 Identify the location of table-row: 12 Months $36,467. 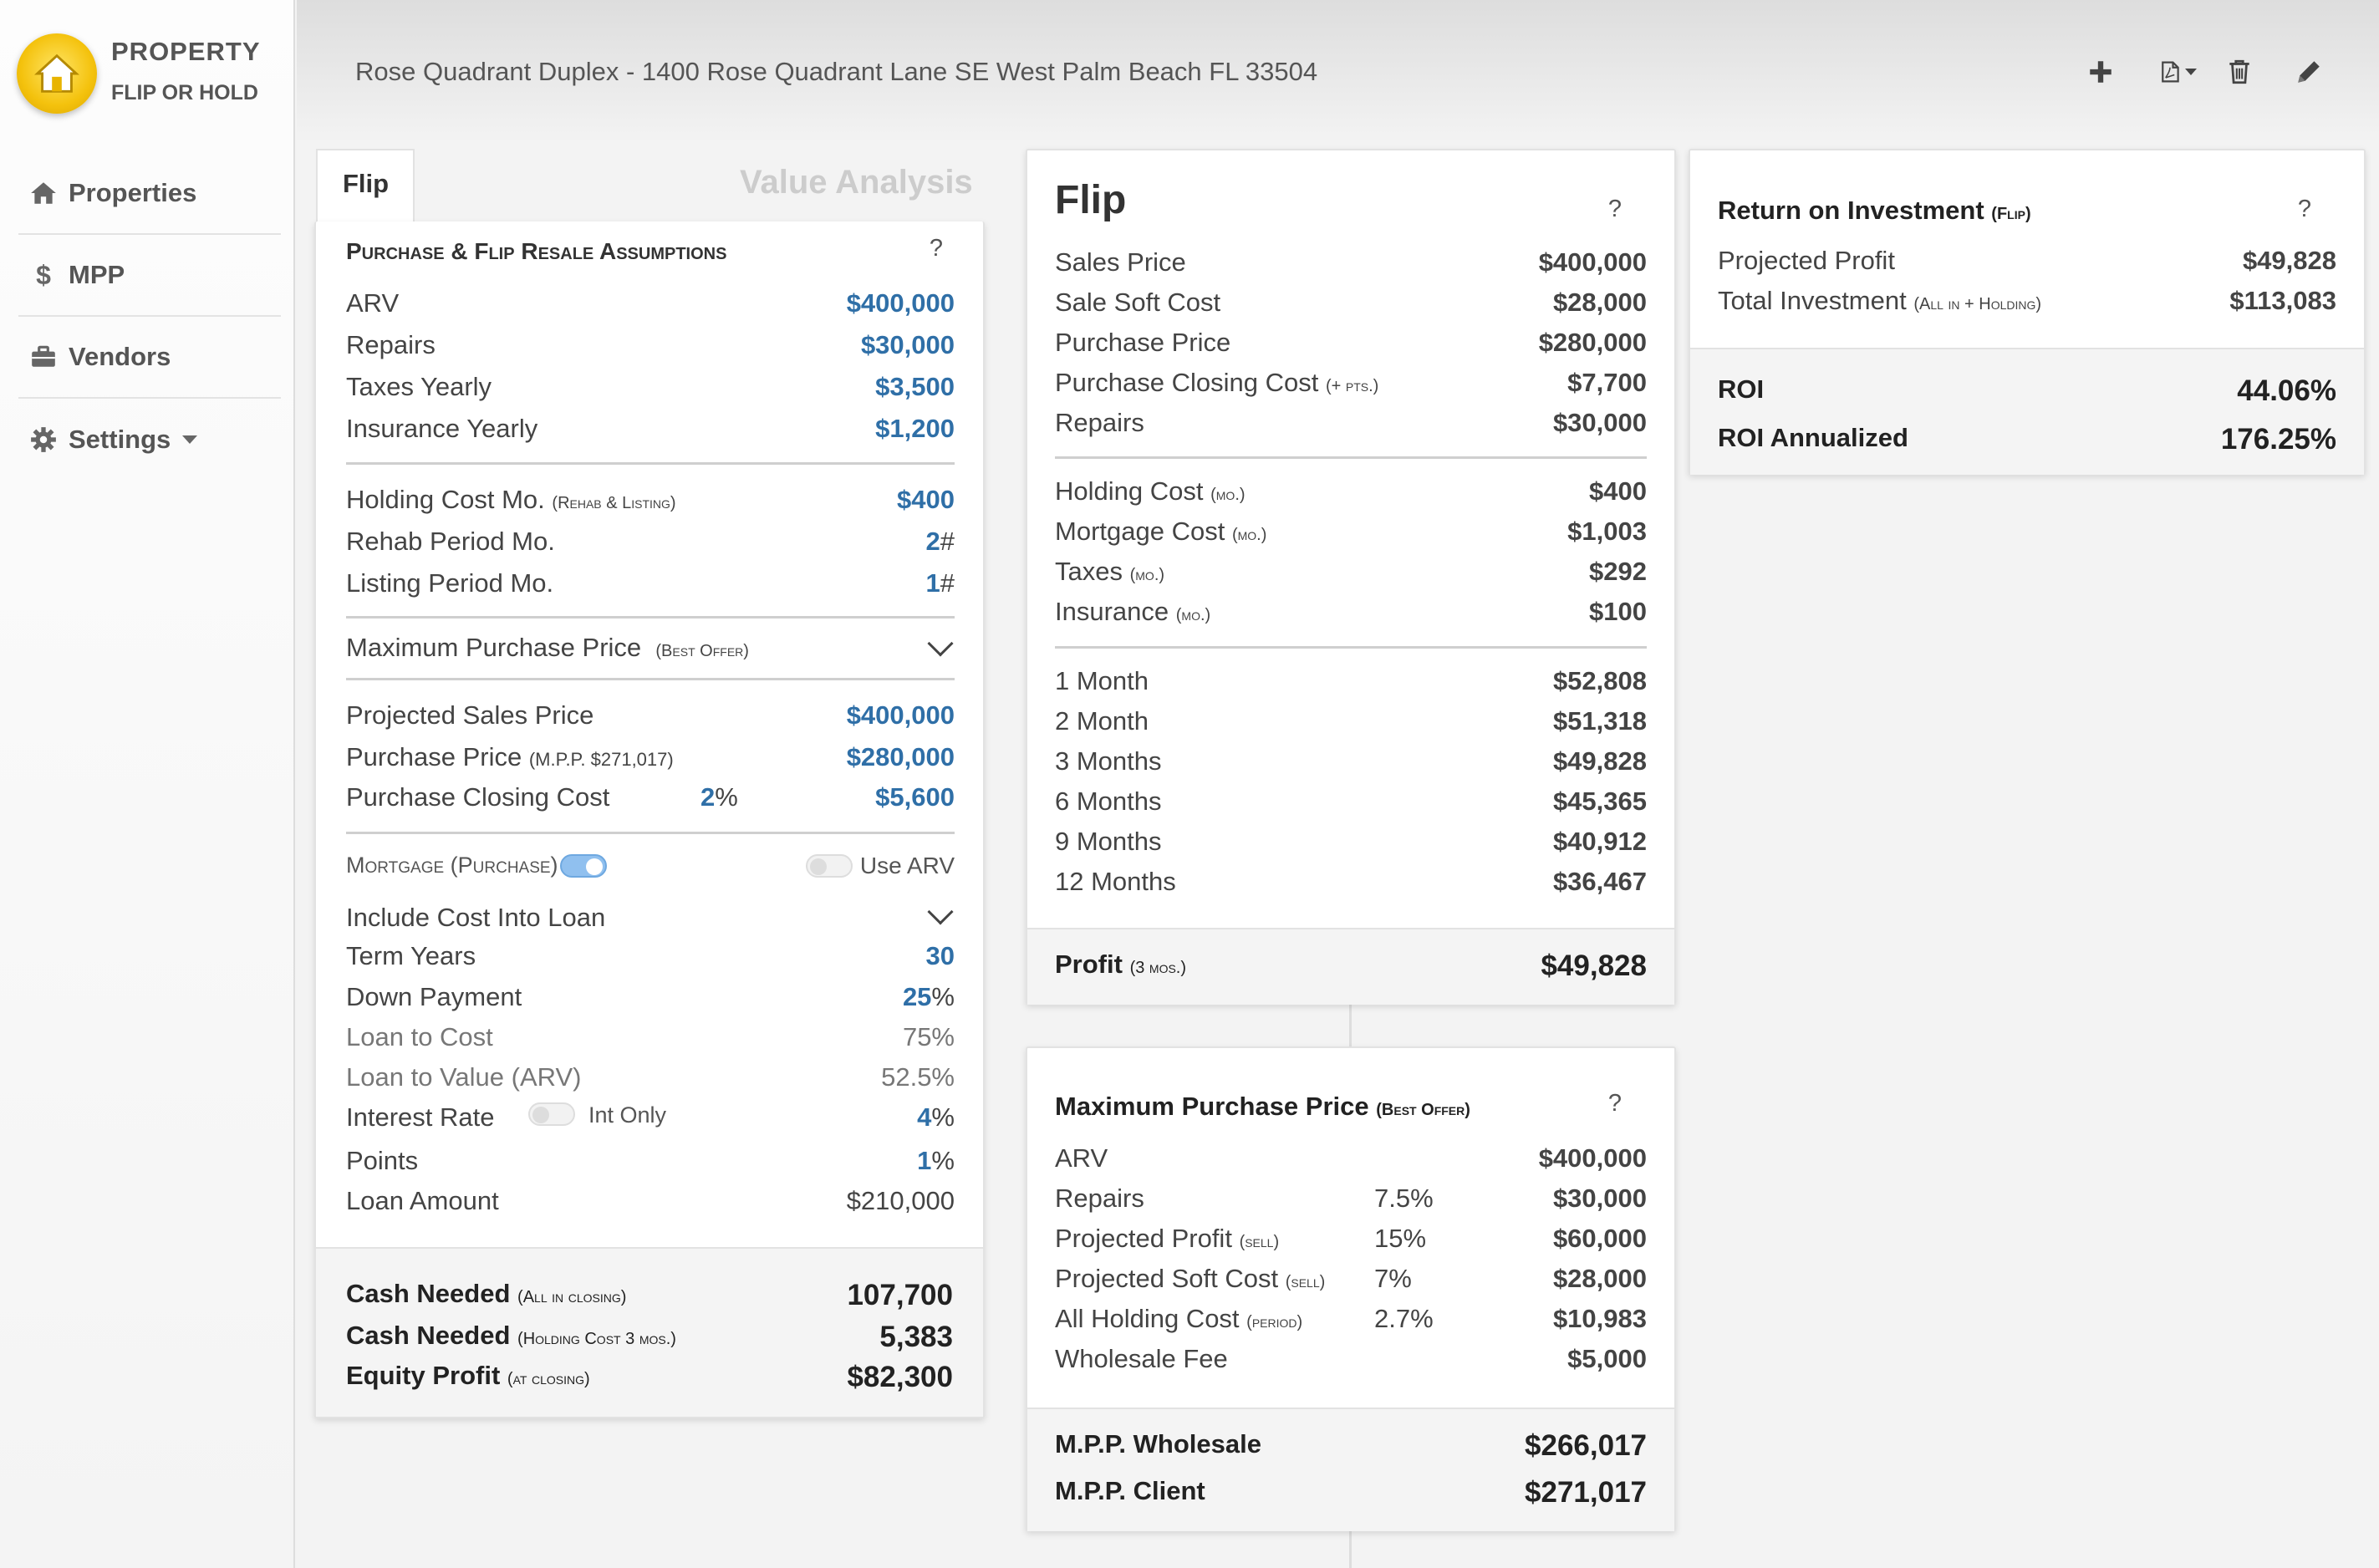
(1351, 881).